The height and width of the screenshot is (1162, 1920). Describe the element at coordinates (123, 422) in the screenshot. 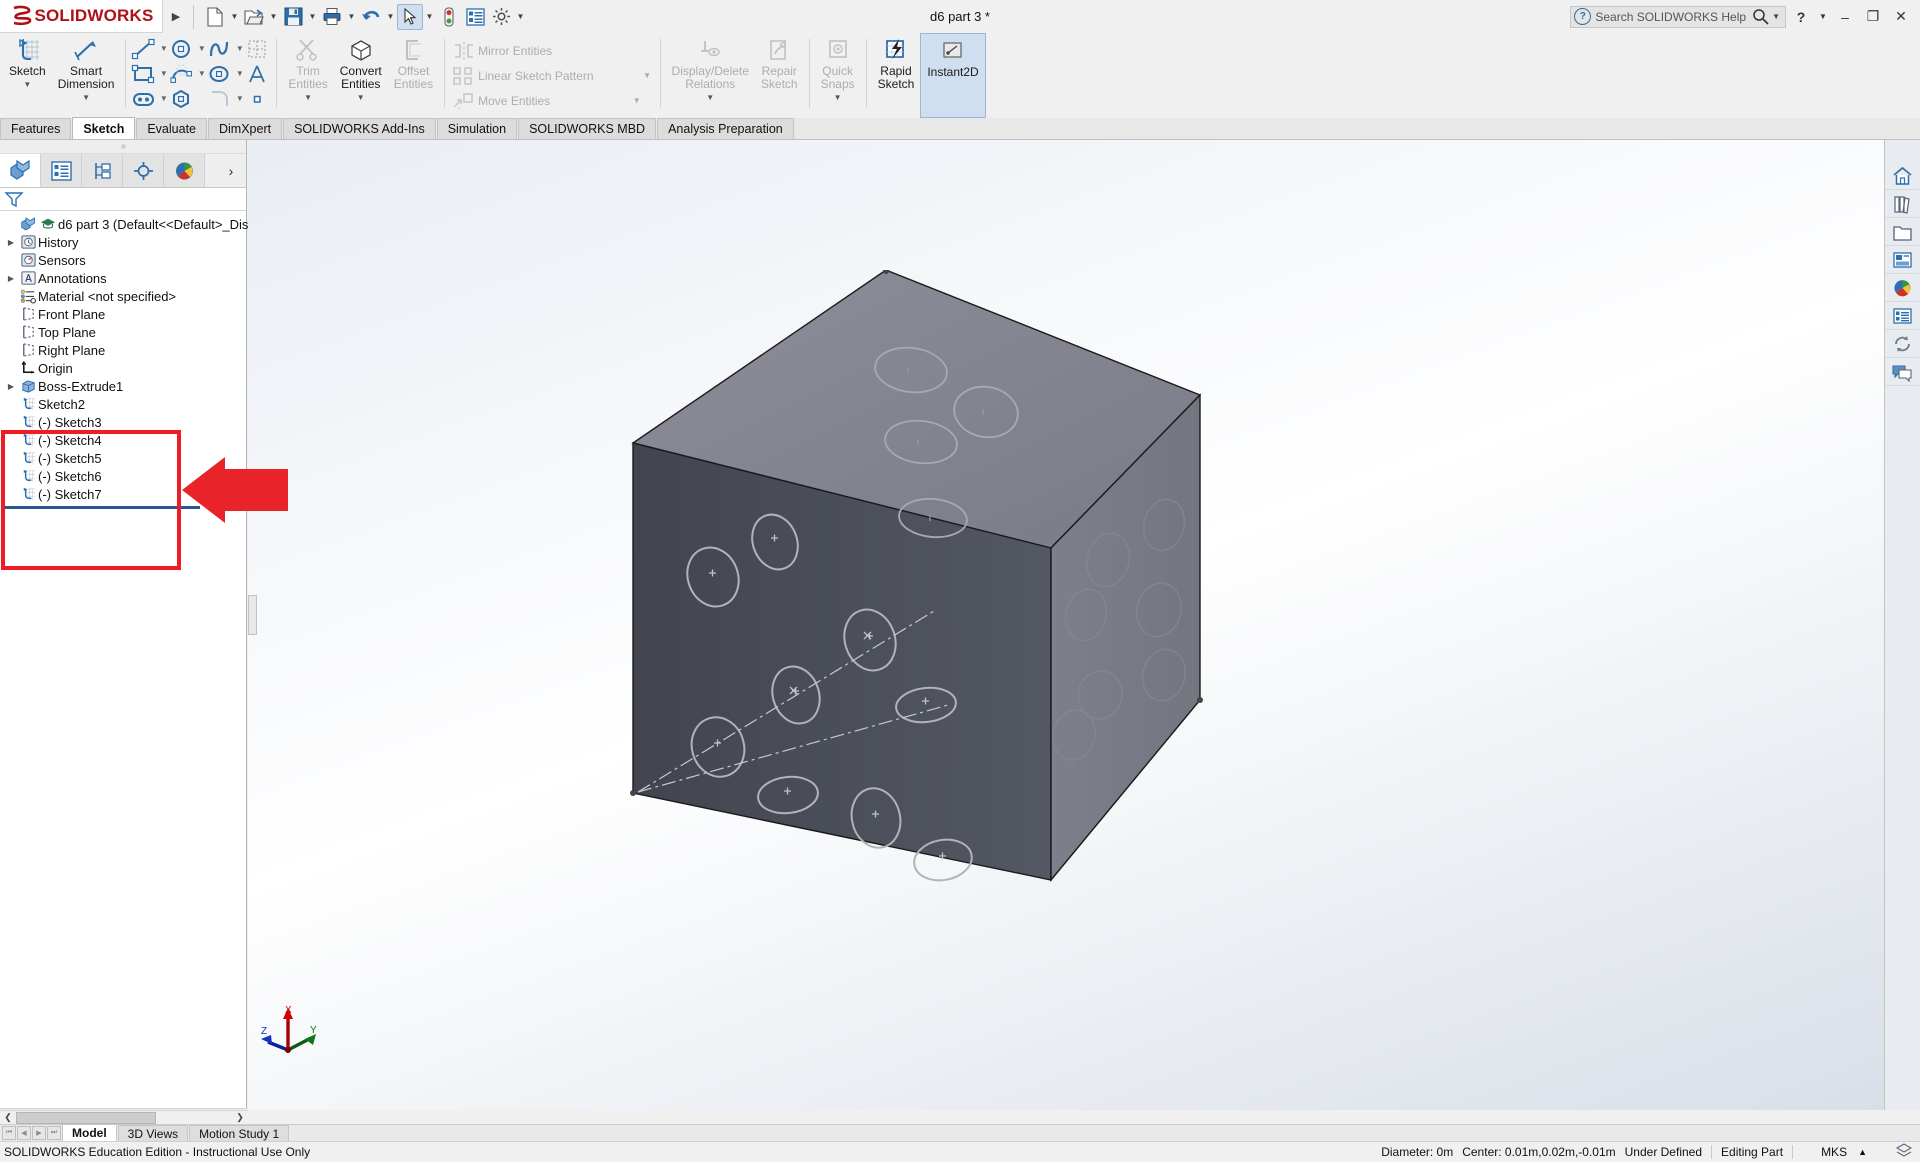

I see `tree-item-sketch3: (-) Sketch3` at that location.